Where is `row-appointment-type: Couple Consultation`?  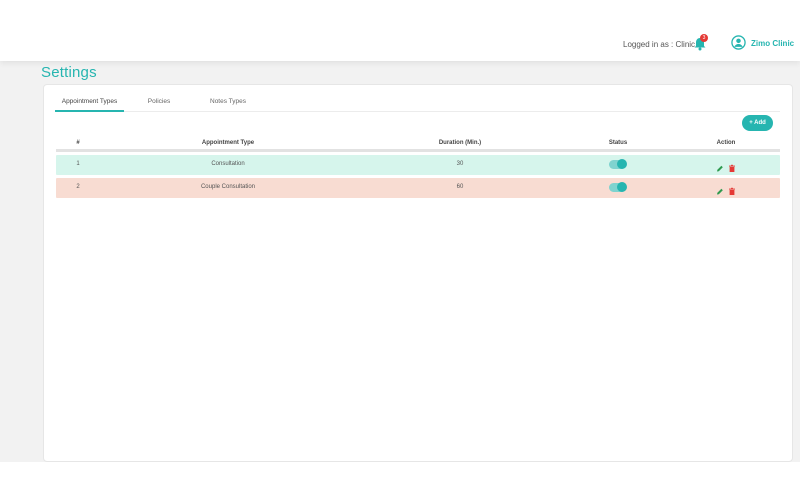 row-appointment-type: Couple Consultation is located at coordinates (228, 187).